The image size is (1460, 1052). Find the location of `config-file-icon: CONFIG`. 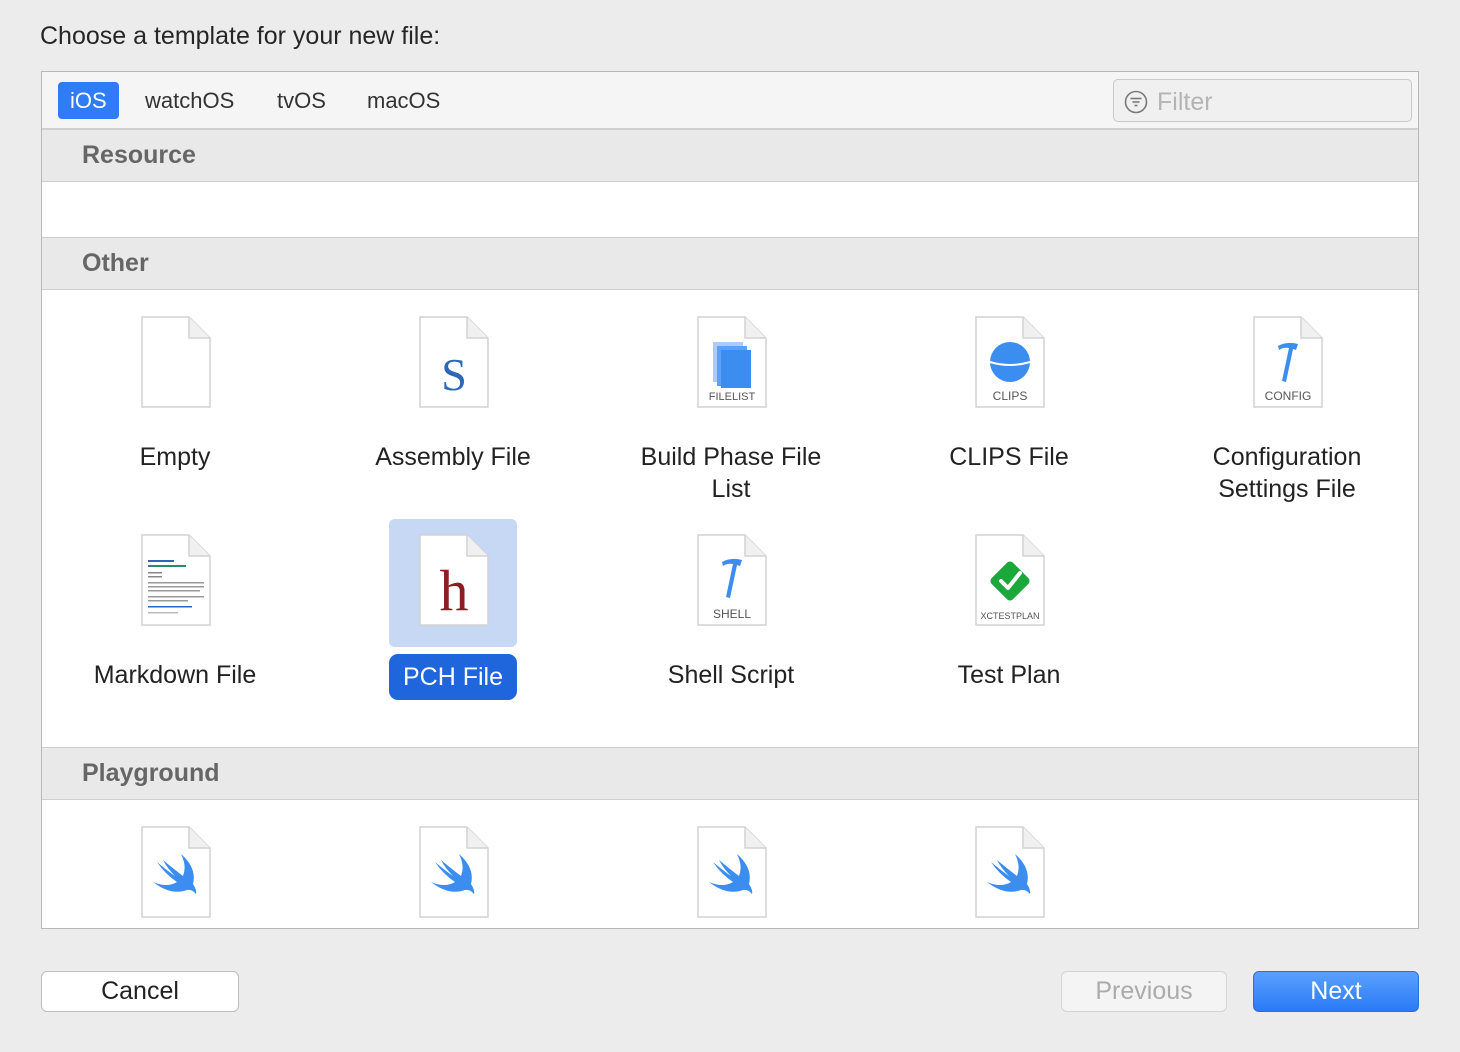

config-file-icon: CONFIG is located at coordinates (1288, 362).